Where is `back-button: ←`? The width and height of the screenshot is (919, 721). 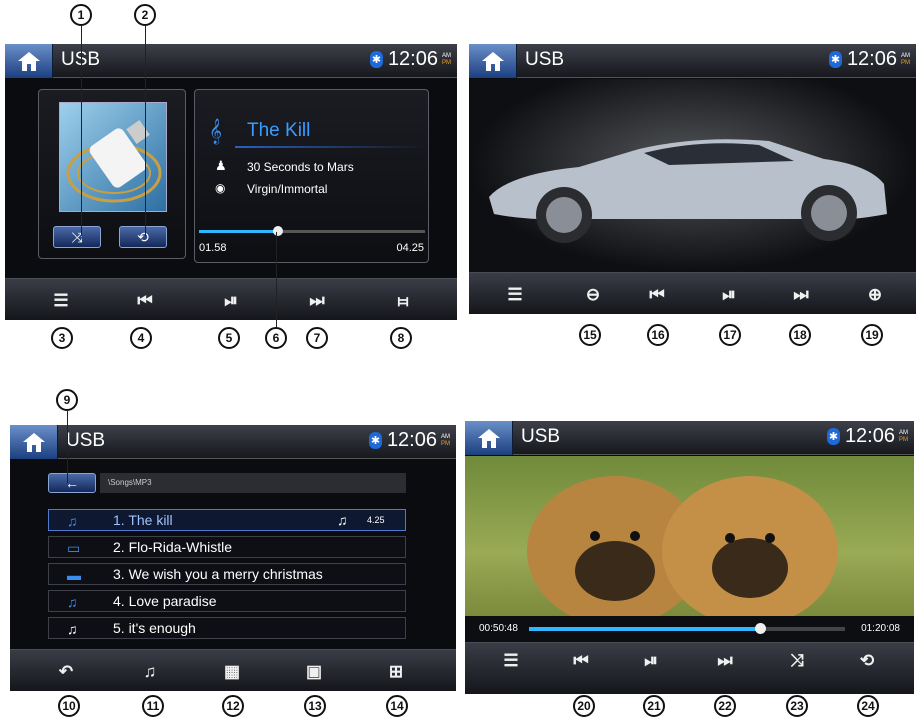
back-button: ← is located at coordinates (72, 483).